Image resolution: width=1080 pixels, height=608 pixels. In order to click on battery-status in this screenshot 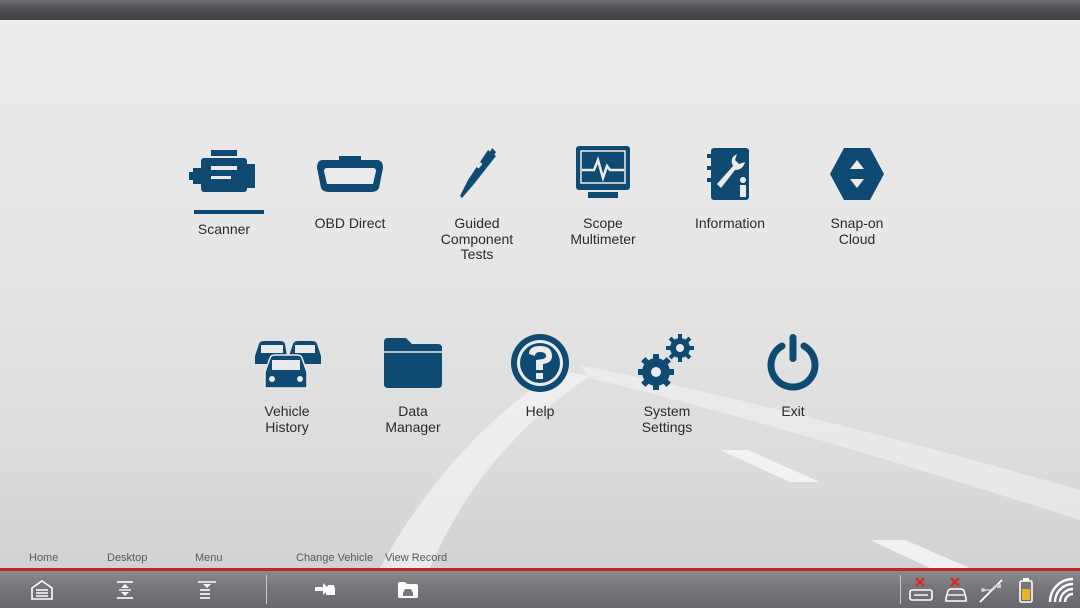, I will do `click(1026, 590)`.